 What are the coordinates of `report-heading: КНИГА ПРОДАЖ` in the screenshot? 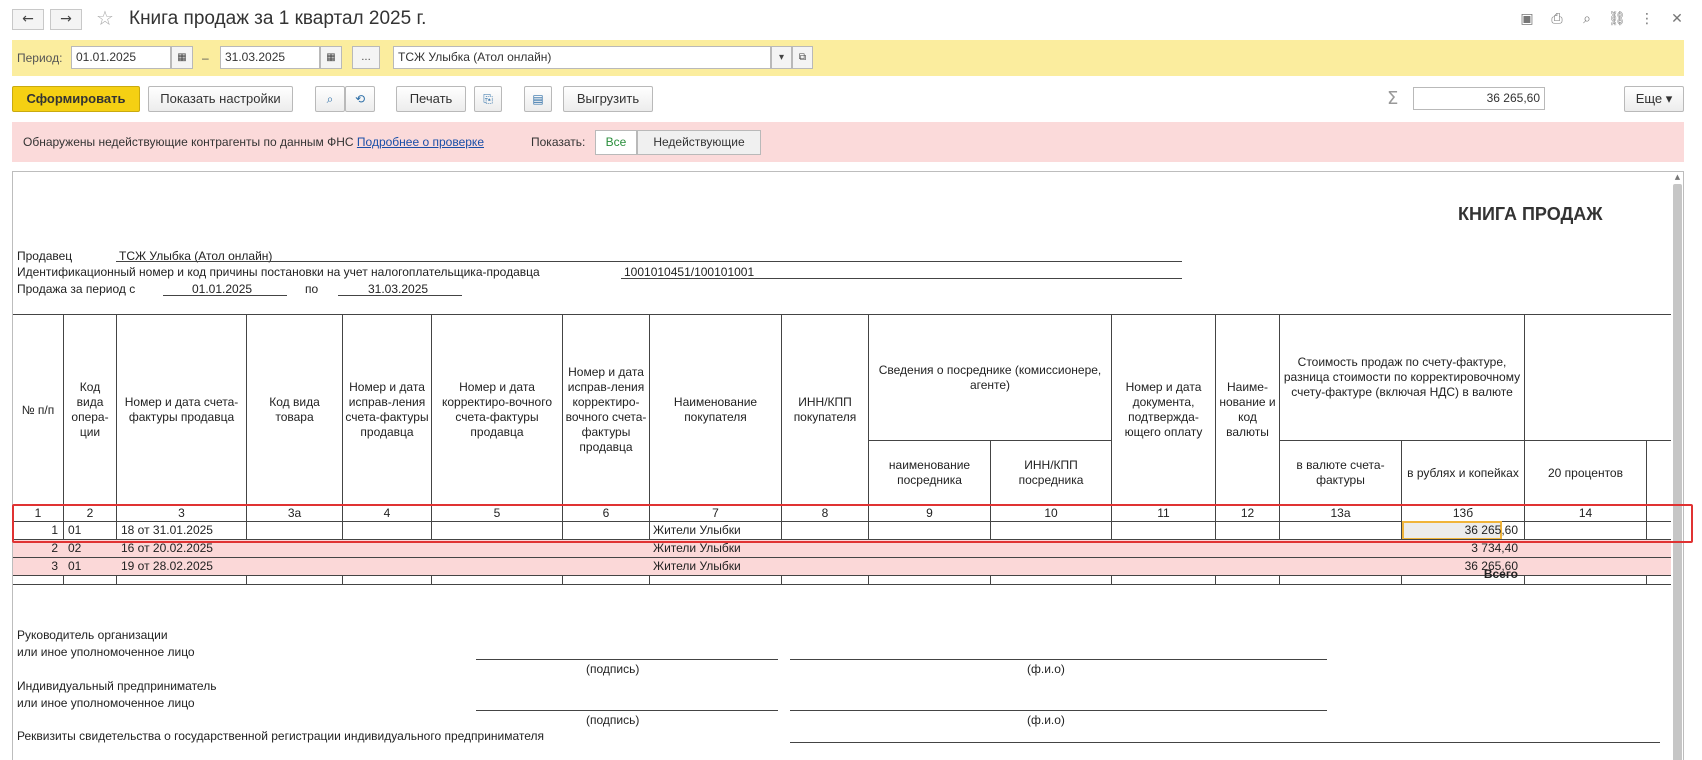 It's located at (1530, 214).